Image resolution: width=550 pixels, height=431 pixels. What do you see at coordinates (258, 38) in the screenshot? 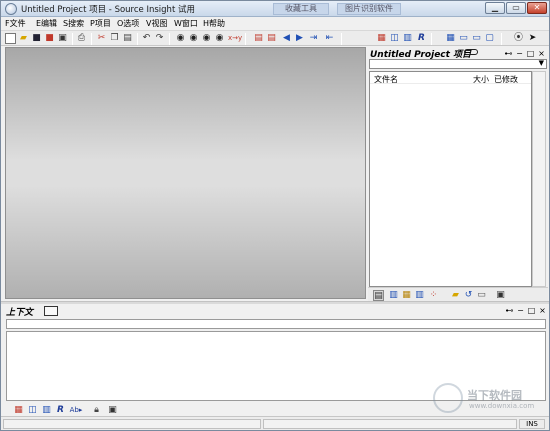
I see `bookmark-icon: ▤` at bounding box center [258, 38].